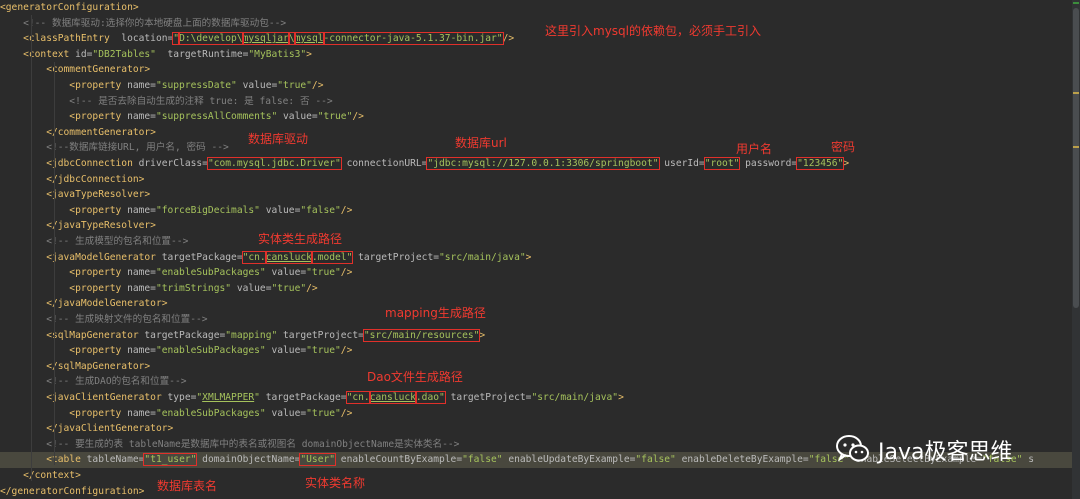 This screenshot has height=499, width=1080. Describe the element at coordinates (536, 8) in the screenshot. I see `code-line: <generatorConfiguration>` at that location.